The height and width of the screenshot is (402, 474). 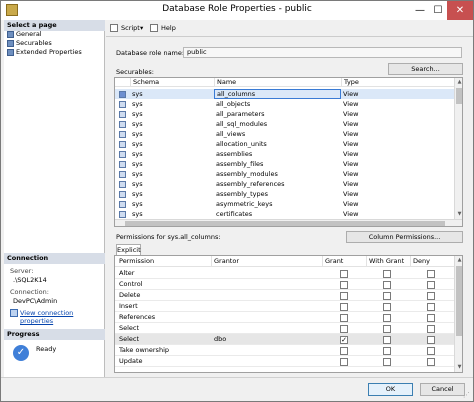 I want to click on script-button: Script, so click(x=125, y=28).